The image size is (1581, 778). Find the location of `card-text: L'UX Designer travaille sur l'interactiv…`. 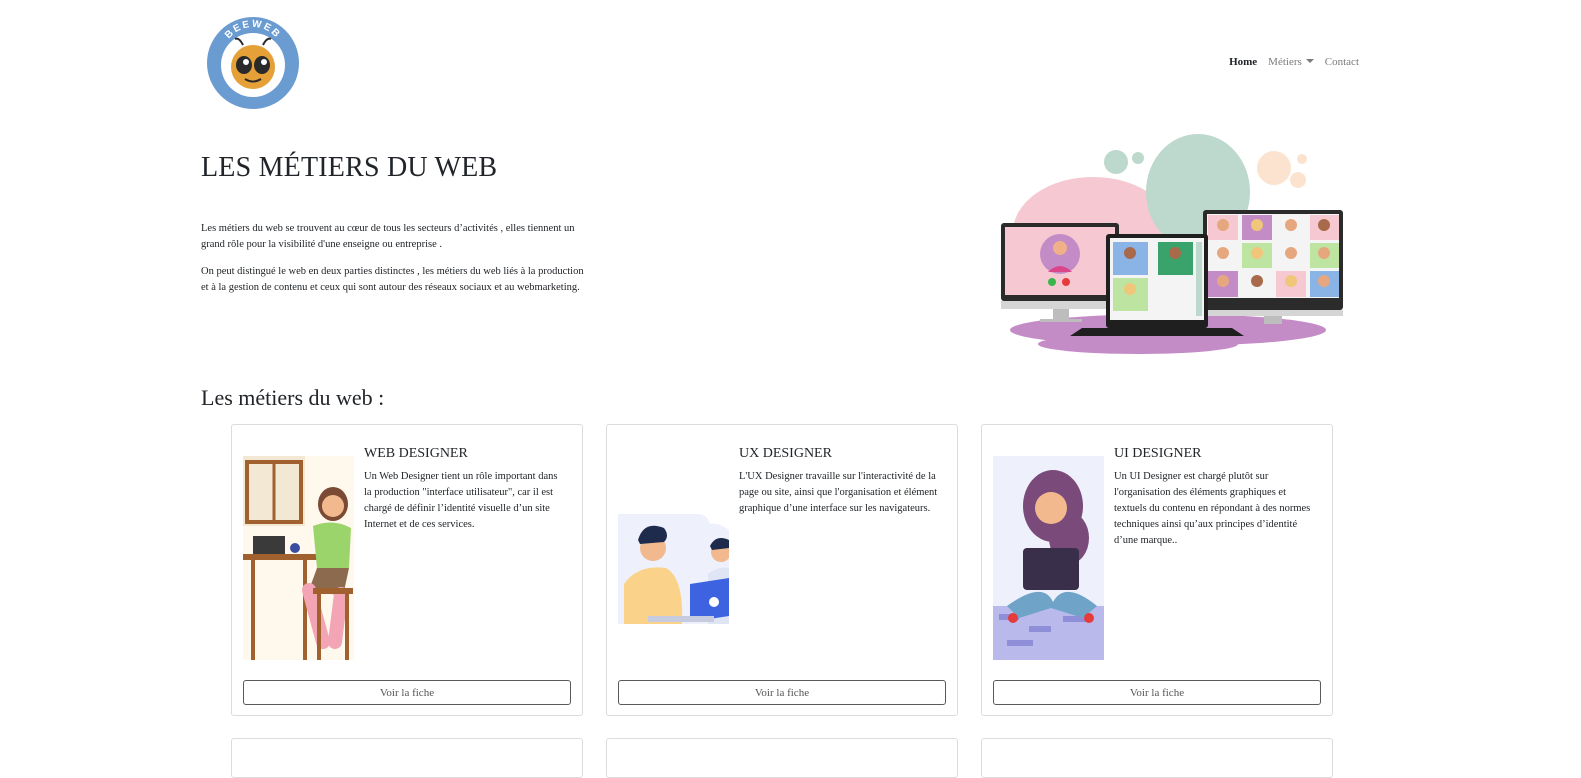

card-text: L'UX Designer travaille sur l'interactiv… is located at coordinates (838, 492).